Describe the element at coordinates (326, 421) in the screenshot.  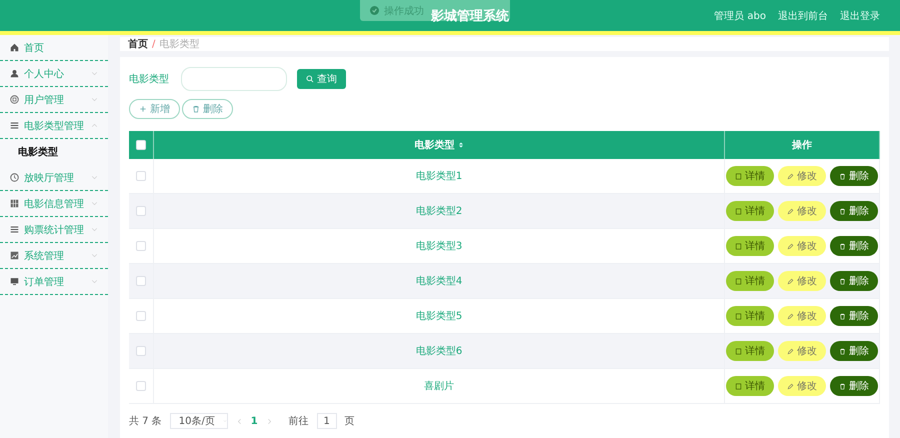
I see `page-input: 1` at that location.